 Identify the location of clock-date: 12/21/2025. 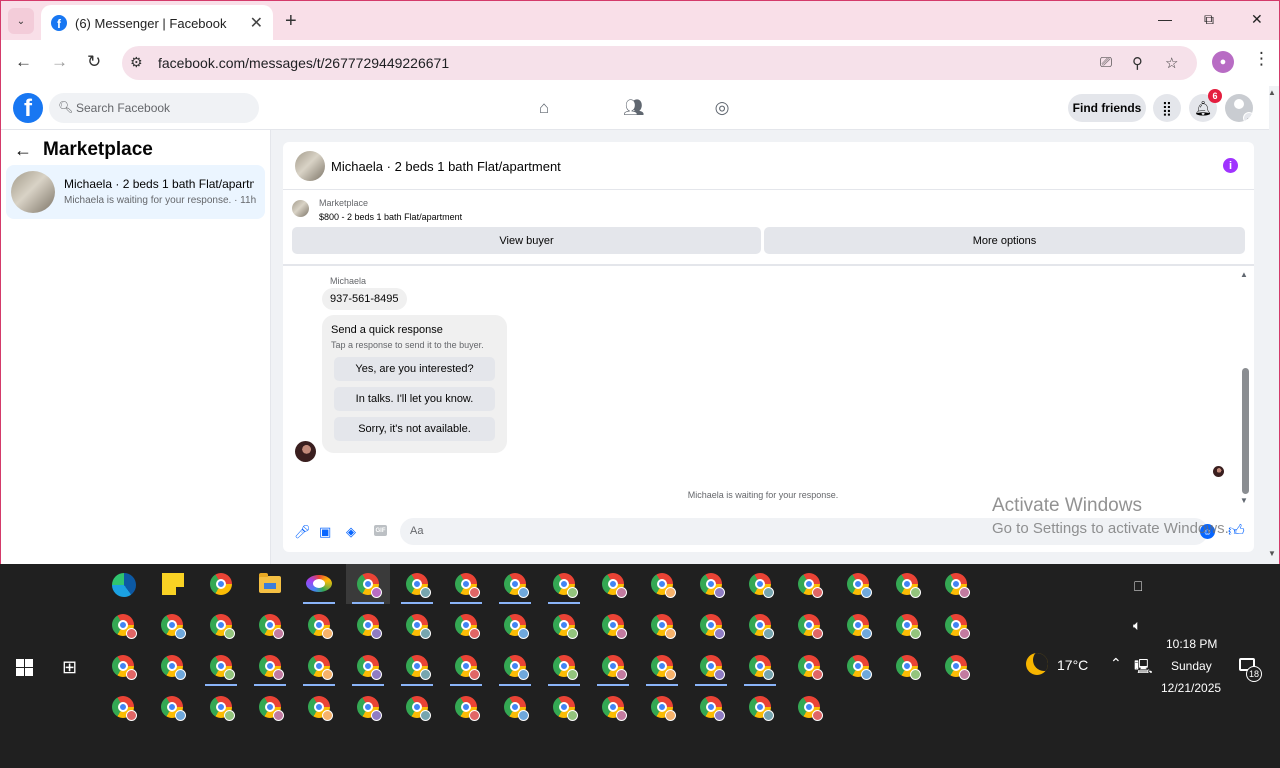
(1191, 688).